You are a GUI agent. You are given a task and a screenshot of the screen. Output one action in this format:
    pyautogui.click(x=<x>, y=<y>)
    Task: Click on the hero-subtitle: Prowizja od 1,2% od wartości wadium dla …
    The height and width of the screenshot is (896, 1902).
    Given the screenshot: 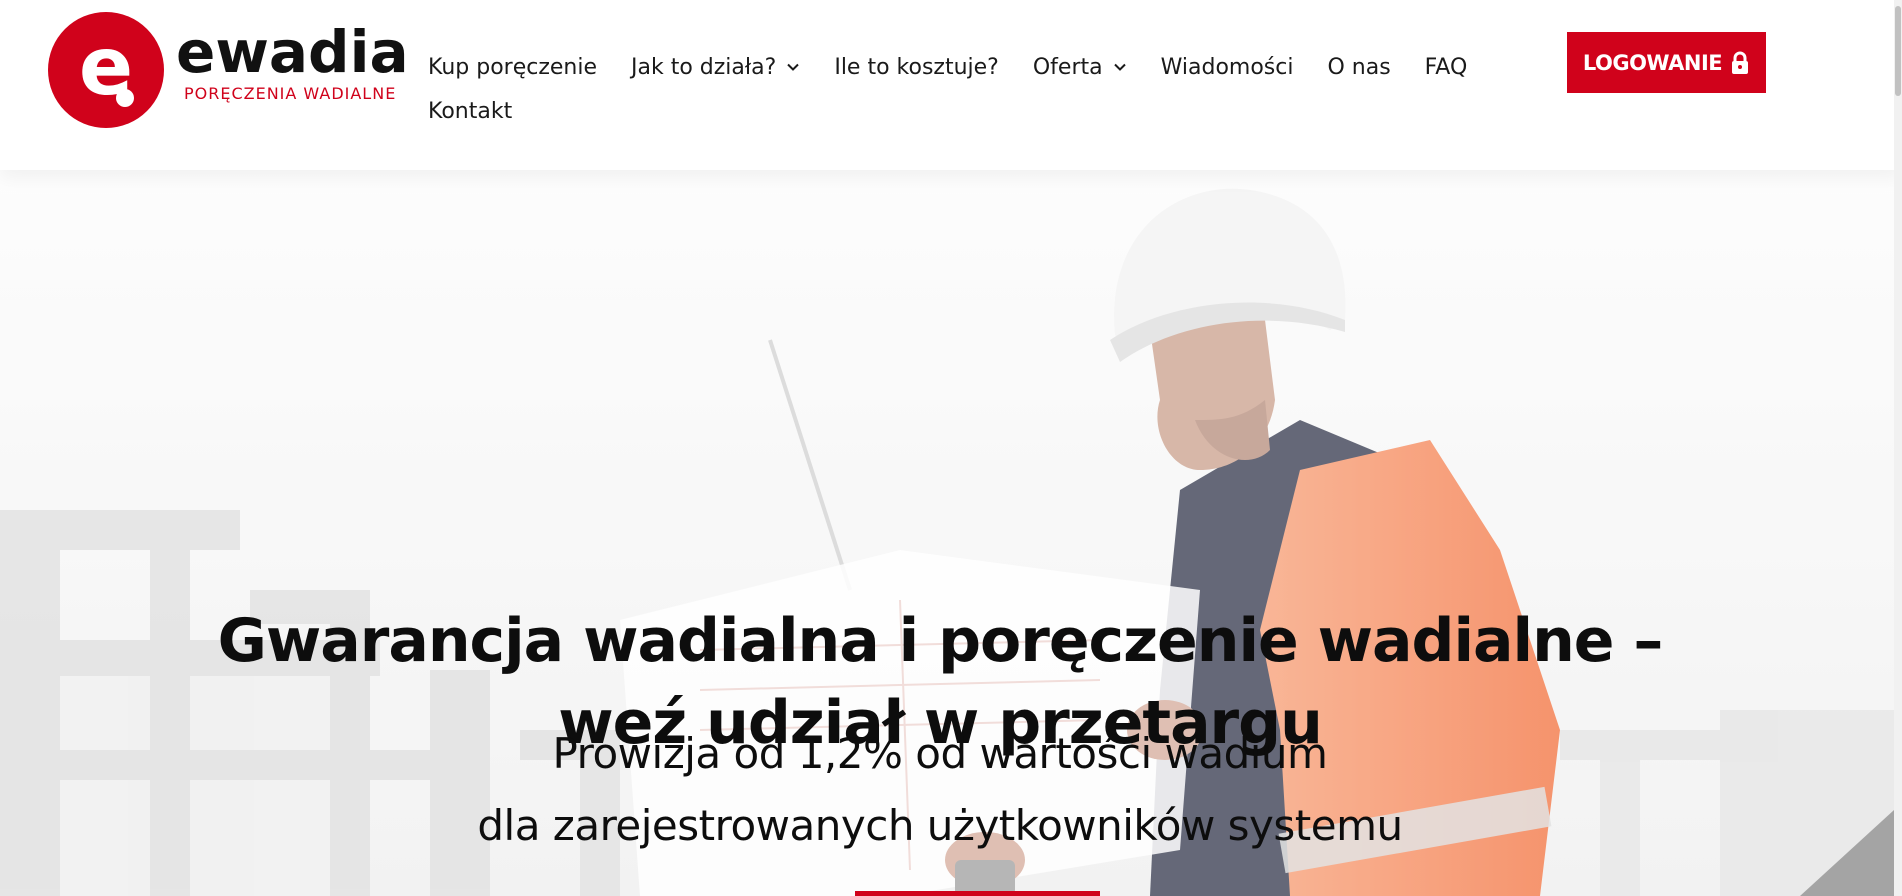 What is the action you would take?
    pyautogui.click(x=940, y=790)
    